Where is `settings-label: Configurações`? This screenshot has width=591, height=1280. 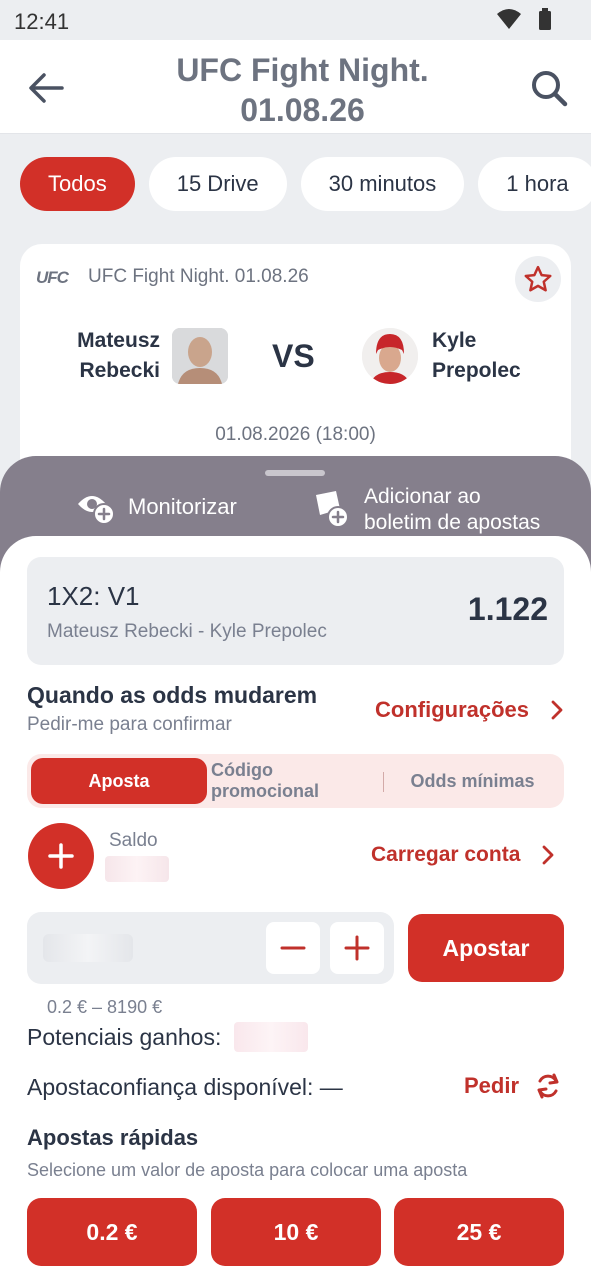
settings-label: Configurações is located at coordinates (452, 709).